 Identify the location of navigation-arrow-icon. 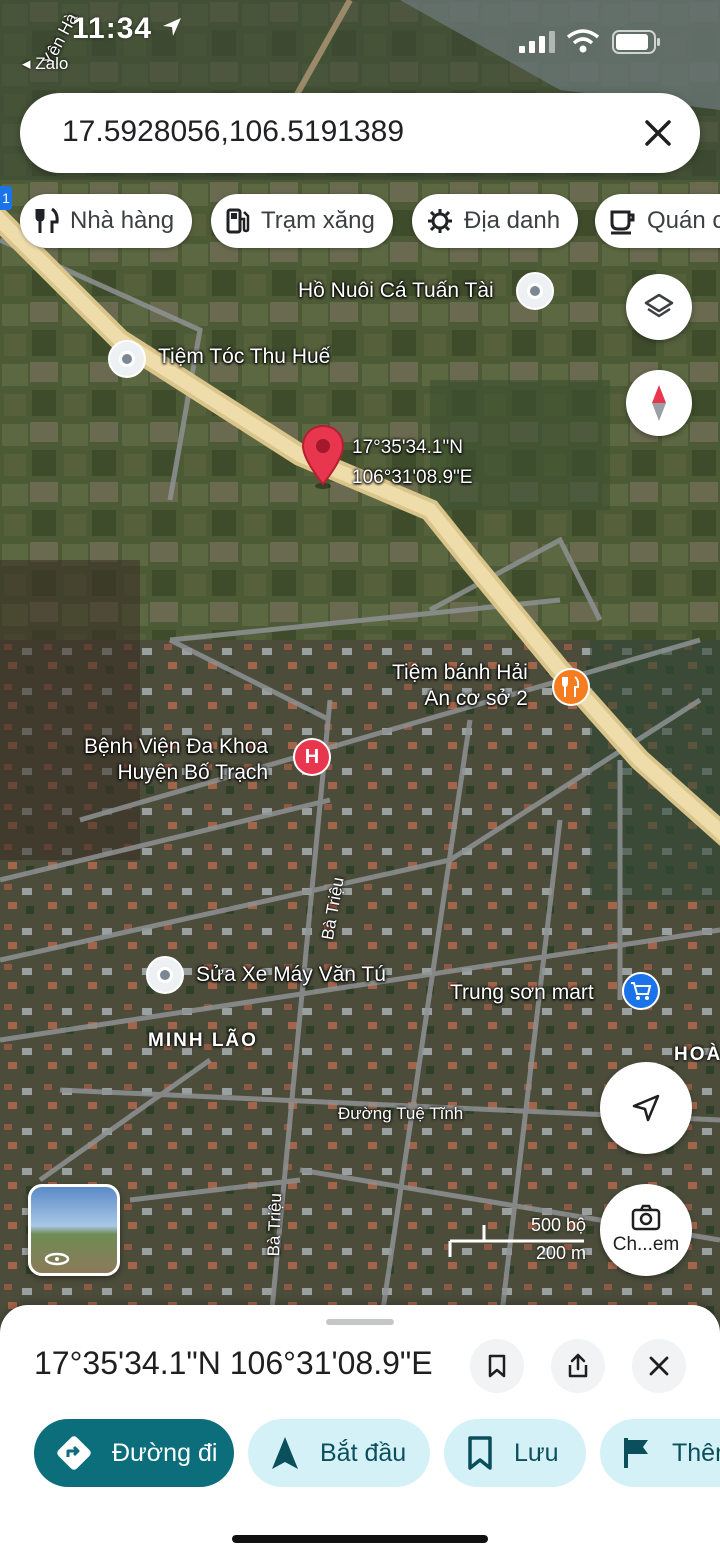
(285, 1453).